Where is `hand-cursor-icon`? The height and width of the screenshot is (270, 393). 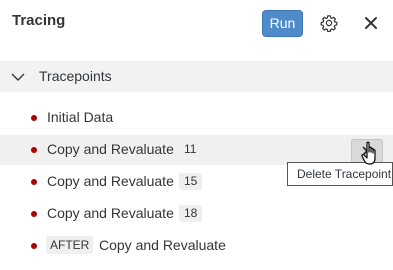
hand-cursor-icon is located at coordinates (368, 153).